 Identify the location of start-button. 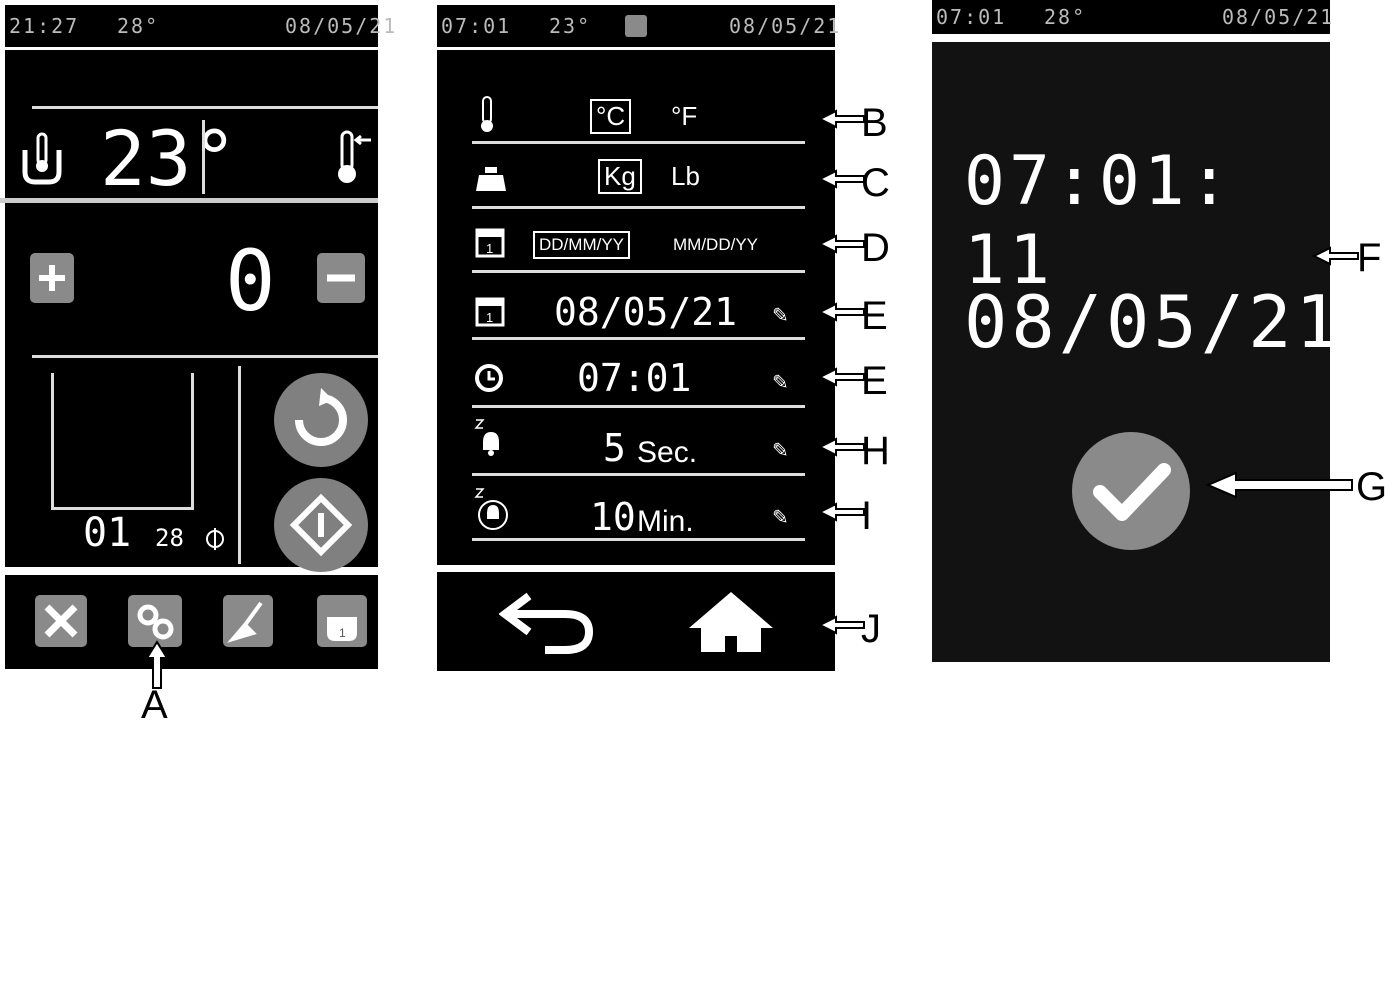
(321, 525).